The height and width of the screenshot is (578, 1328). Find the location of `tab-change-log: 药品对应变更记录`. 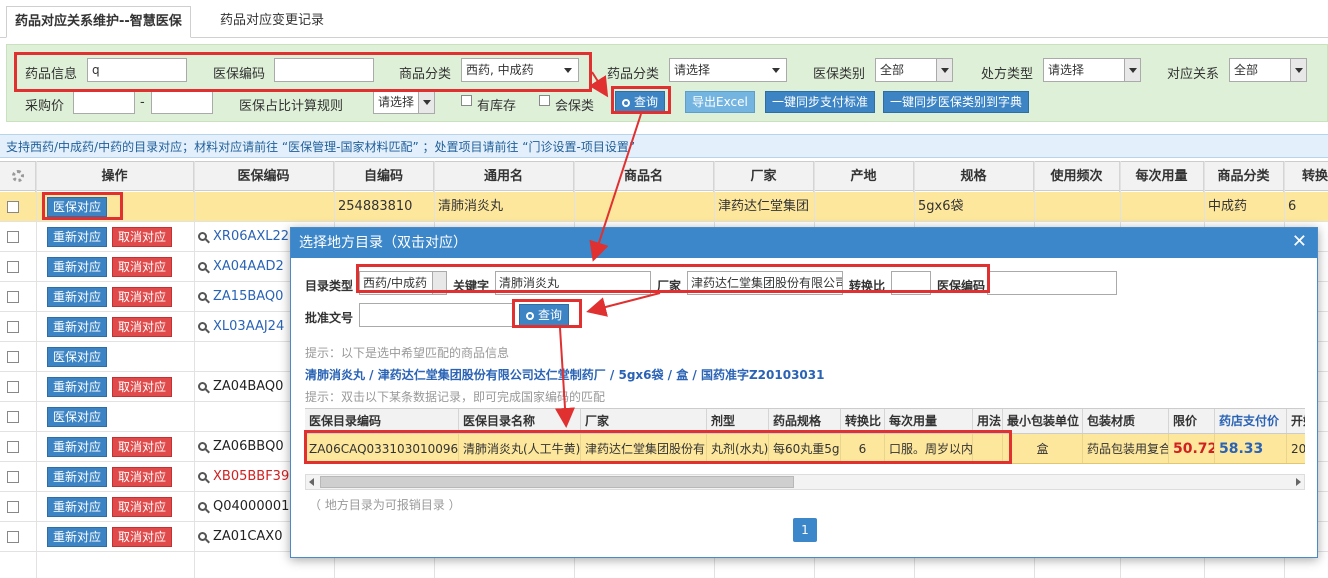

tab-change-log: 药品对应变更记录 is located at coordinates (272, 22).